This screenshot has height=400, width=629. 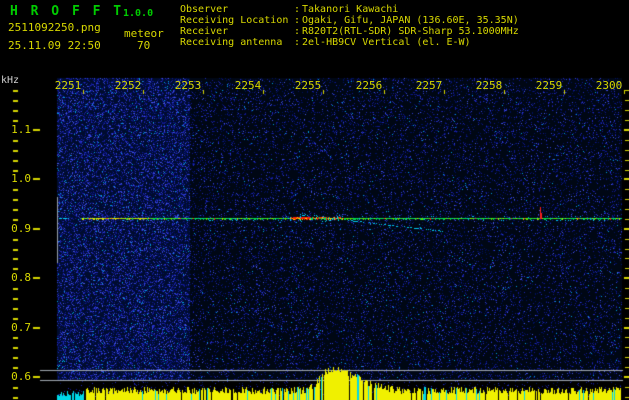 I want to click on time-axis-label: 2257, so click(x=429, y=85).